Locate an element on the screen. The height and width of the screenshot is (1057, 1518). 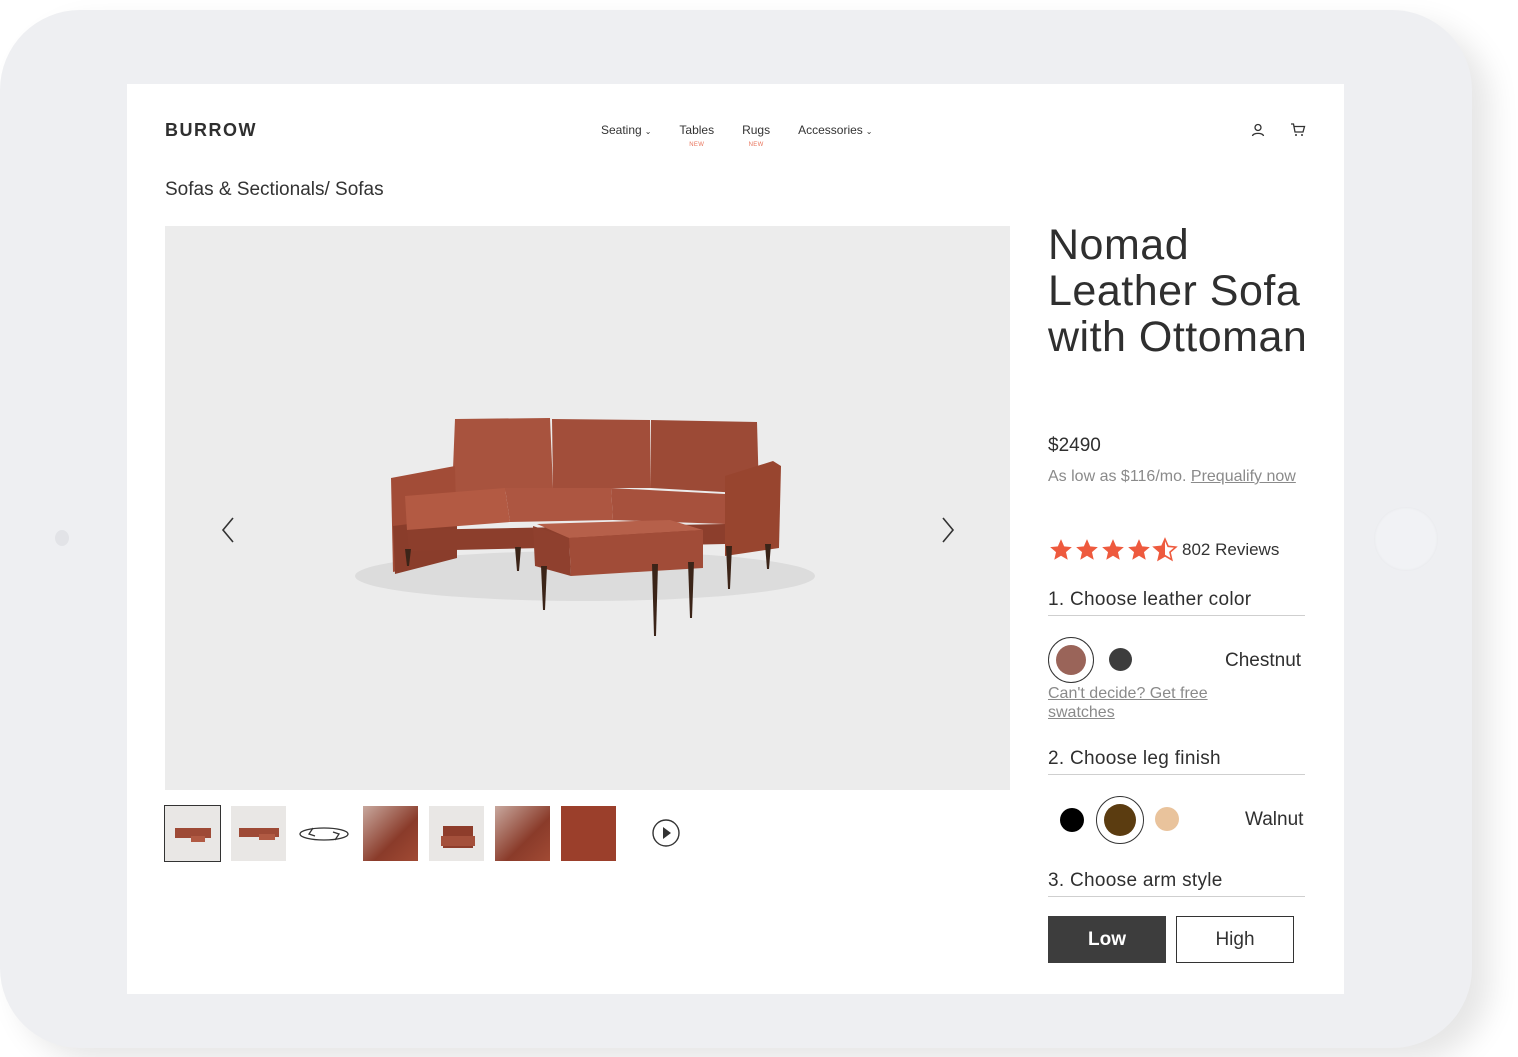
nav-seating: Seating ⌄ is located at coordinates (626, 130).